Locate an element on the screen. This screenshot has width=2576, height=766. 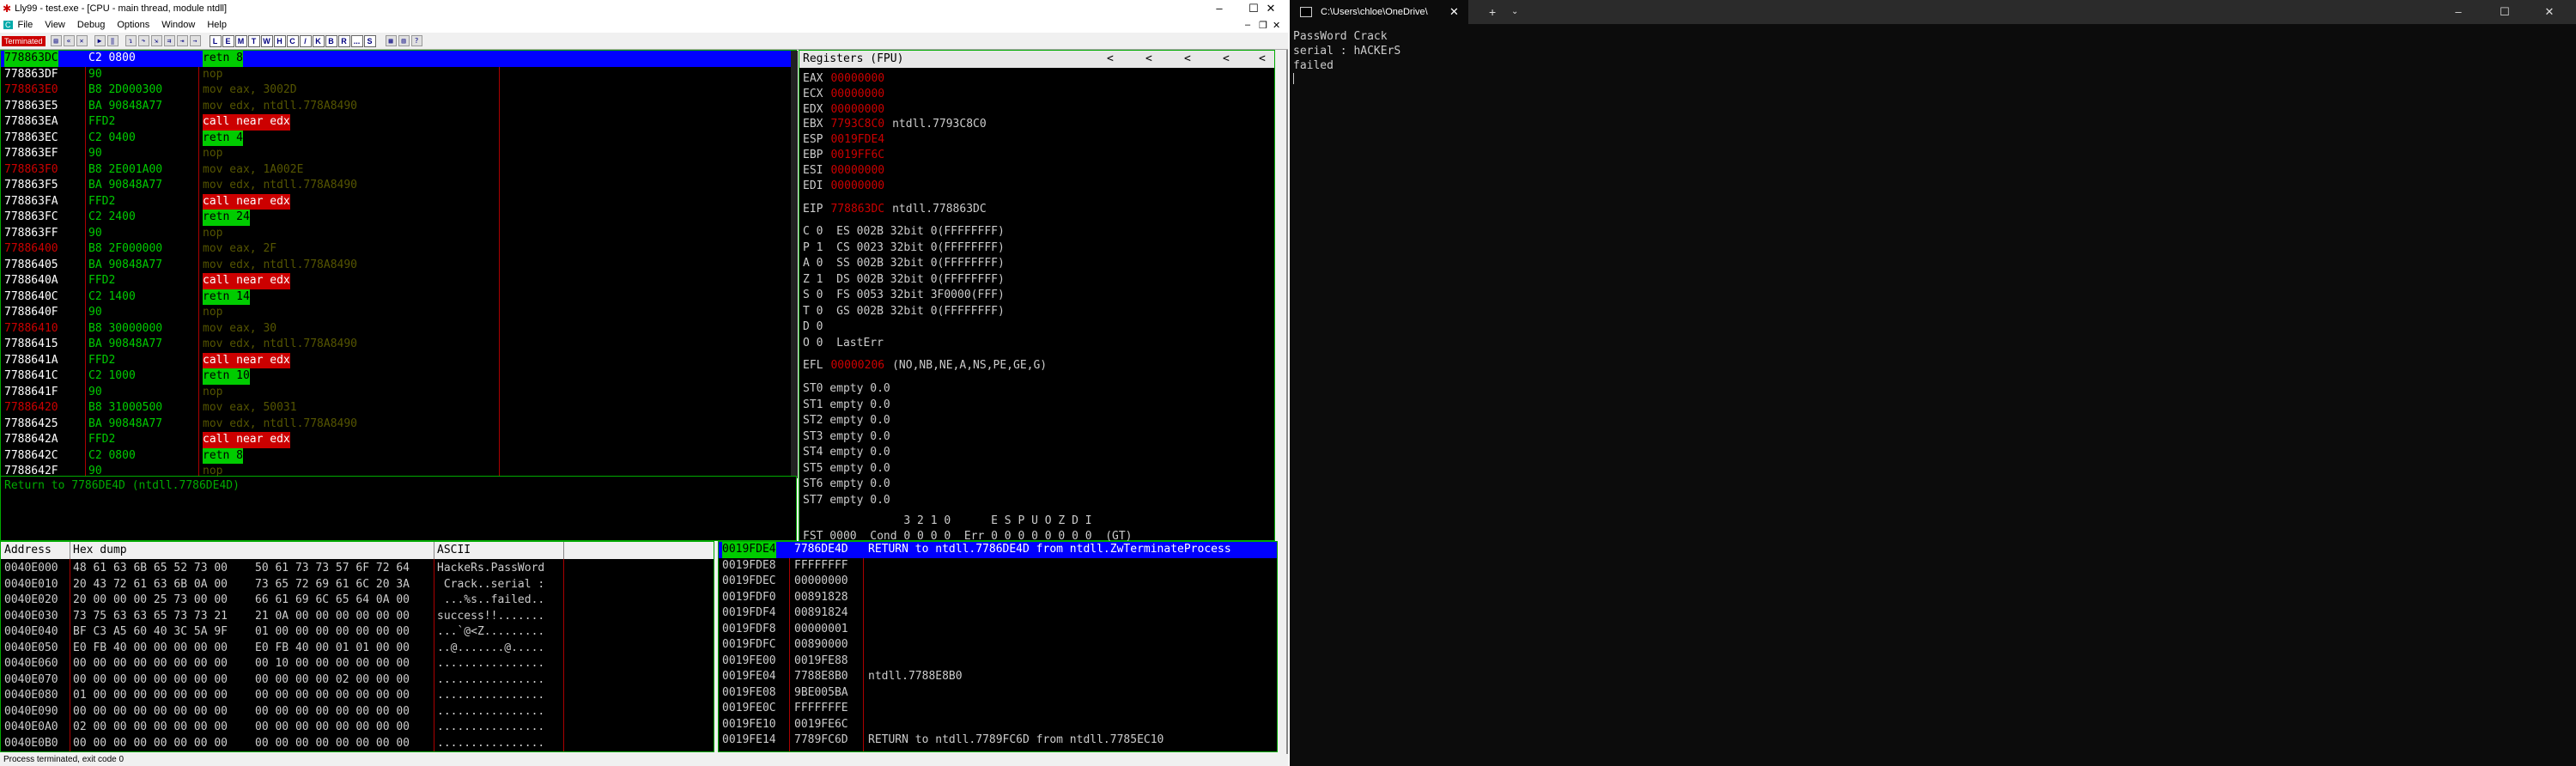
goto-icon: → is located at coordinates (195, 41).